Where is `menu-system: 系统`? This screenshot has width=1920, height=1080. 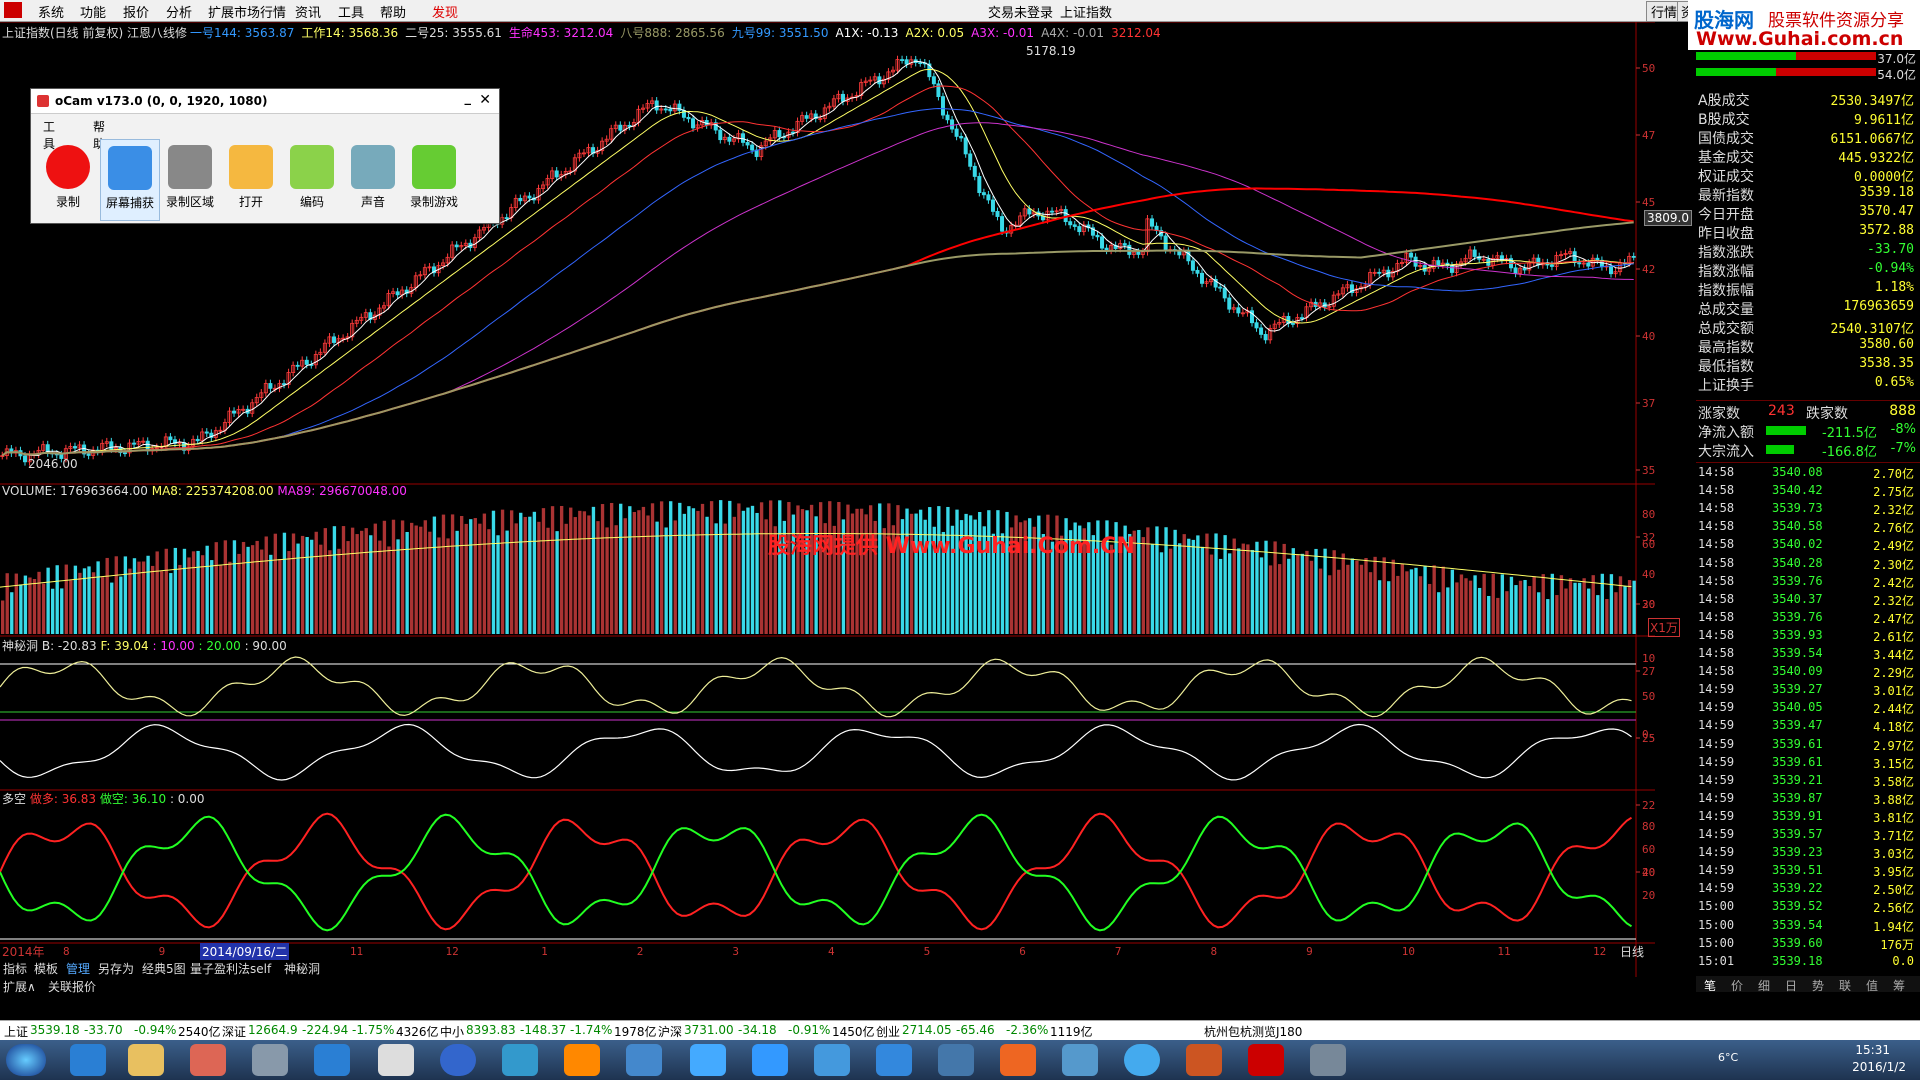 menu-system: 系统 is located at coordinates (51, 11).